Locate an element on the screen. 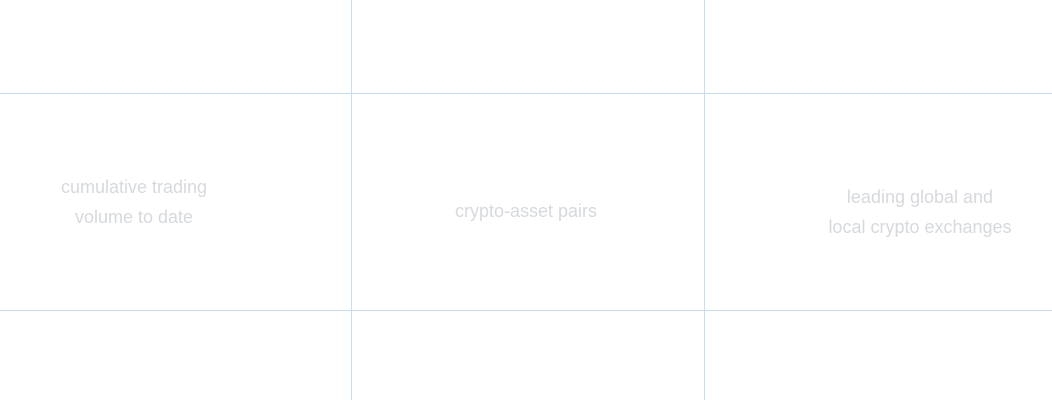 This screenshot has width=1052, height=400. stat-label-line: leading global and is located at coordinates (920, 197).